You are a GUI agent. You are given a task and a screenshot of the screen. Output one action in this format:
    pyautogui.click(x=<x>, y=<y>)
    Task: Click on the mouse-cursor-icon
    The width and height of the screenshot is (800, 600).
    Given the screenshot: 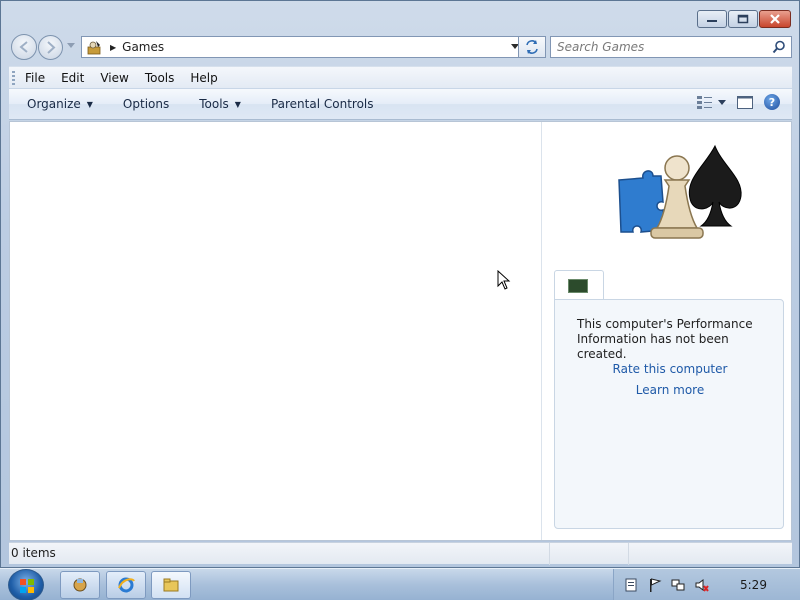 What is the action you would take?
    pyautogui.click(x=504, y=280)
    